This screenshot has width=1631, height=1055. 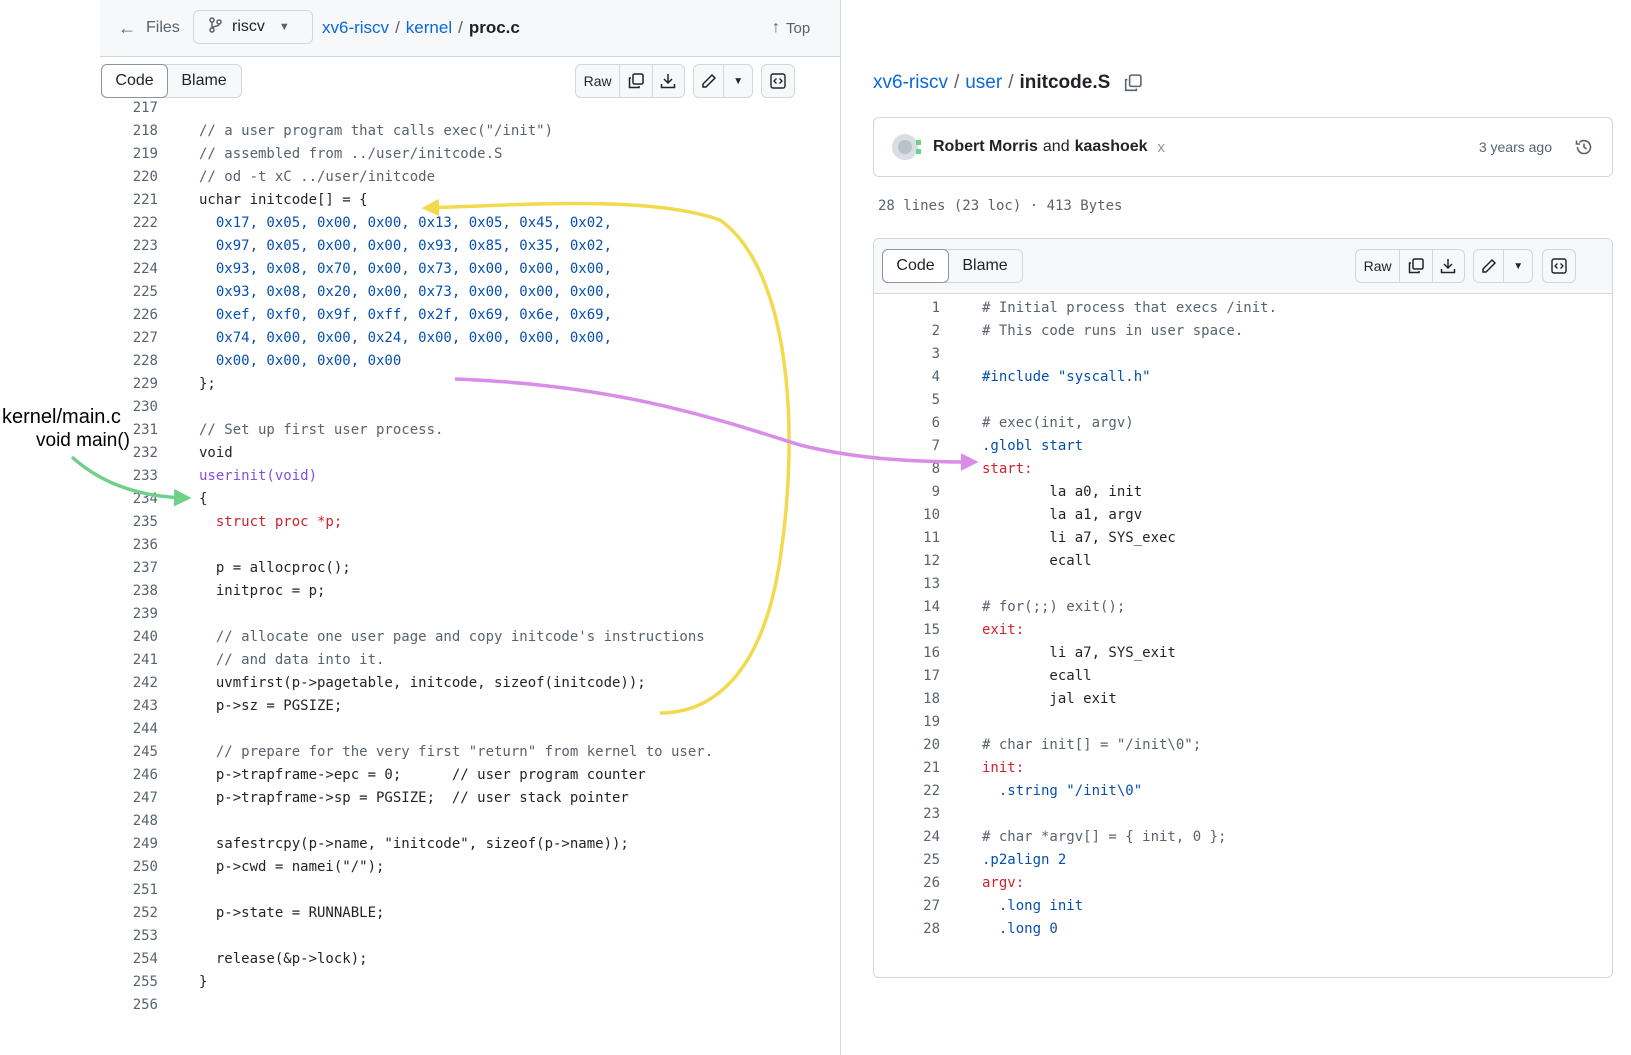 I want to click on line-number: 228, so click(x=129, y=361).